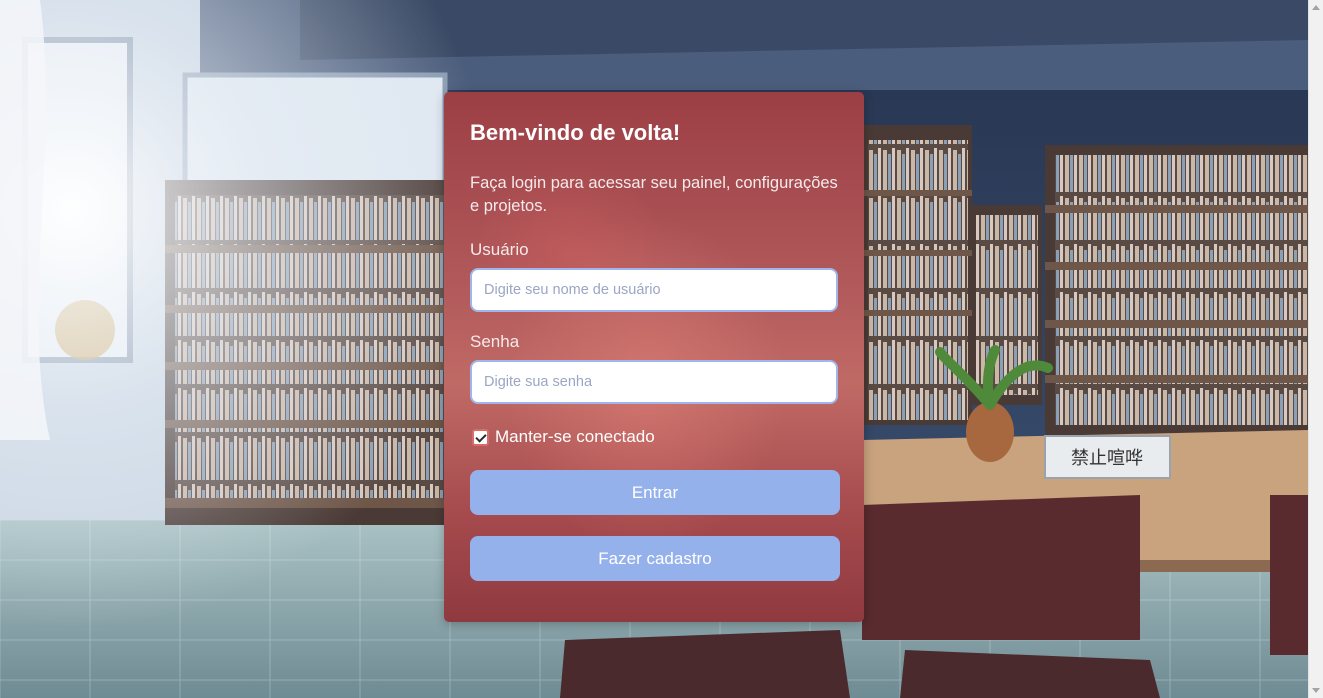  What do you see at coordinates (1315, 349) in the screenshot?
I see `page-scrollbar` at bounding box center [1315, 349].